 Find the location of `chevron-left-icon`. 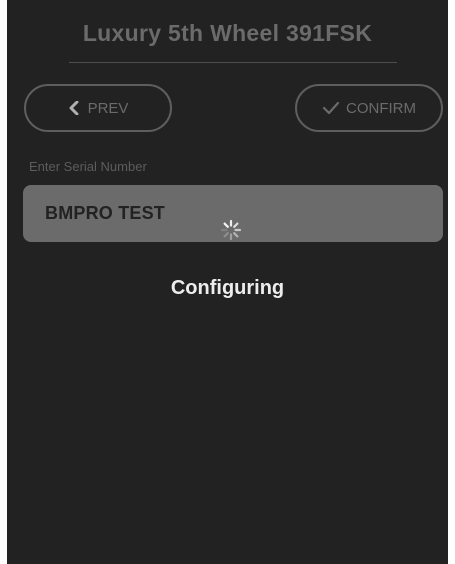

chevron-left-icon is located at coordinates (74, 108).